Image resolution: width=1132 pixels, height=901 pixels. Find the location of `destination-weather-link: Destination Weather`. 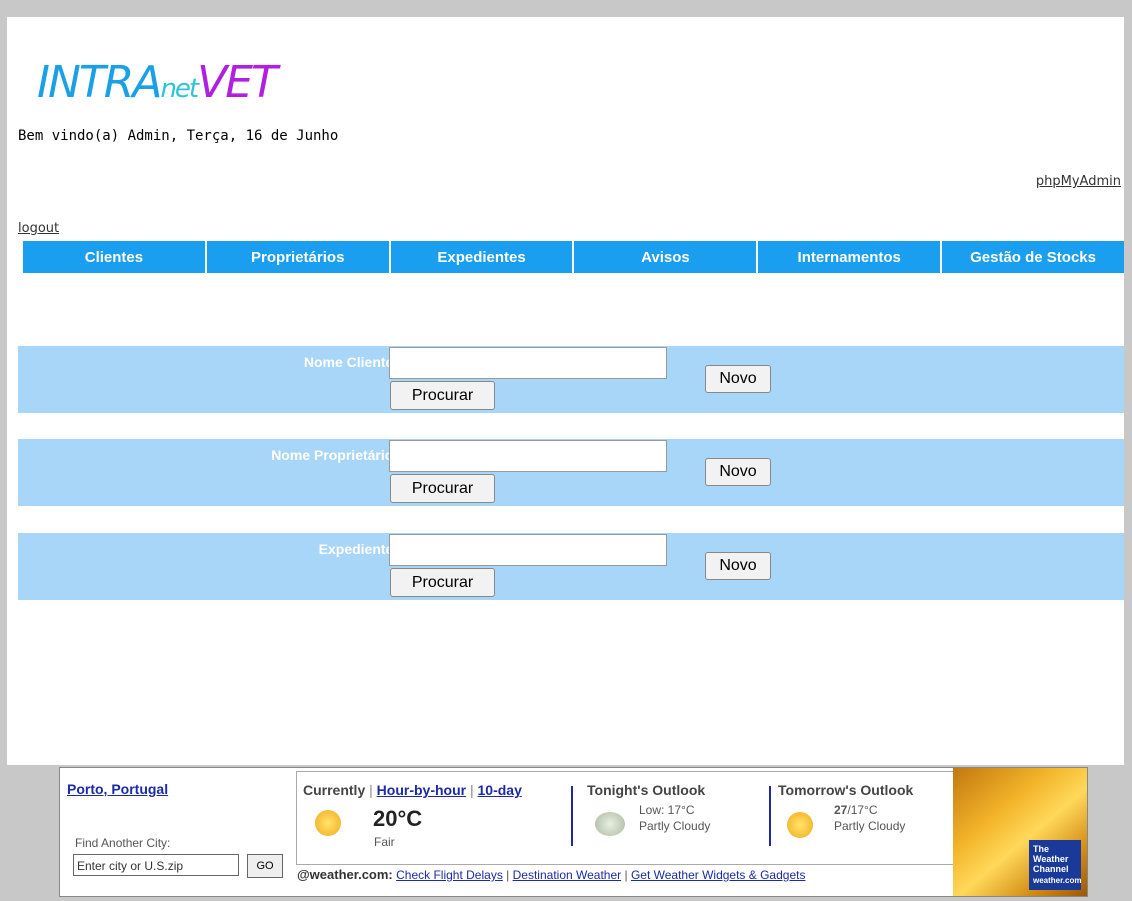

destination-weather-link: Destination Weather is located at coordinates (567, 875).